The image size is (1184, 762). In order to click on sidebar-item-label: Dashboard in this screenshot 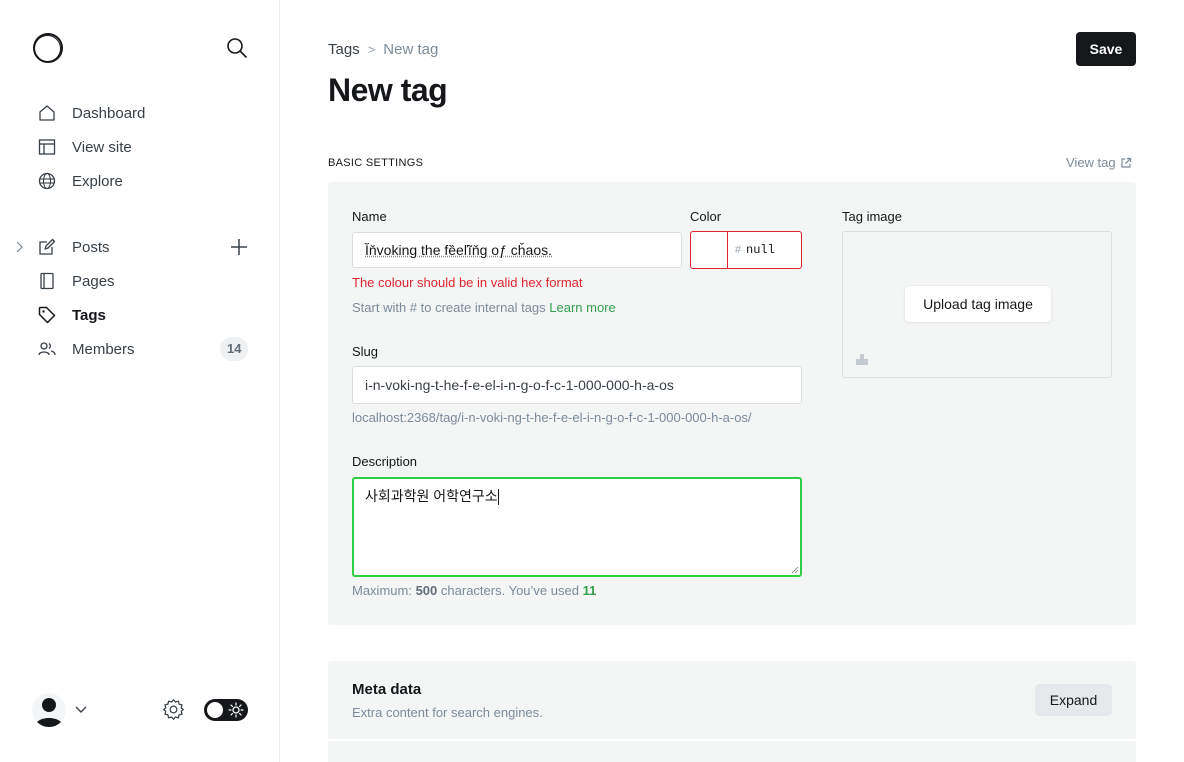, I will do `click(109, 113)`.